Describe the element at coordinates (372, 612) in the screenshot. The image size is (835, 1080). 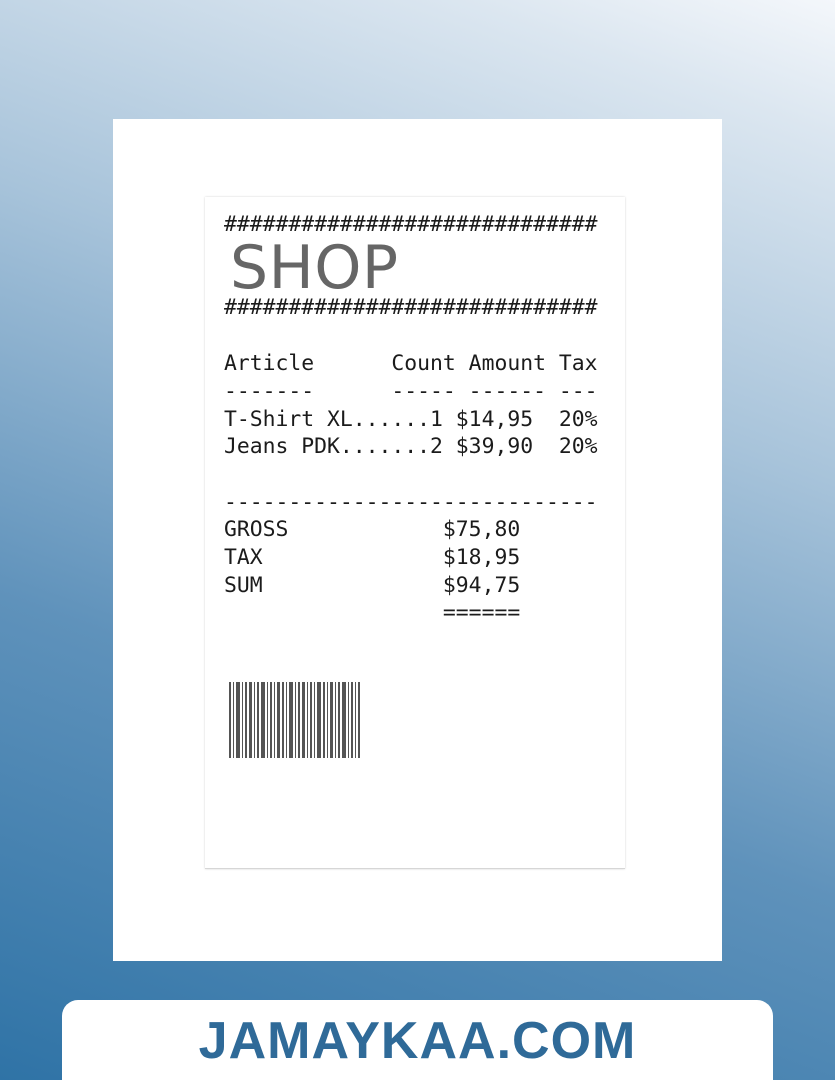
I see `sum-underline: ======` at that location.